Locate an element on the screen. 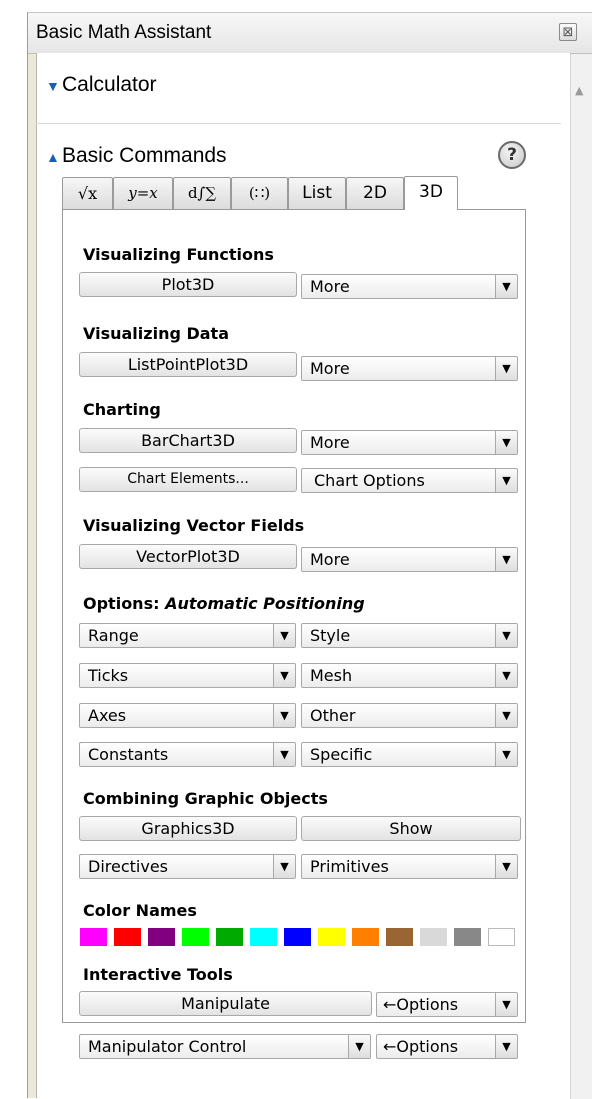 This screenshot has height=1099, width=592. plot3d-button: Plot3D is located at coordinates (188, 284).